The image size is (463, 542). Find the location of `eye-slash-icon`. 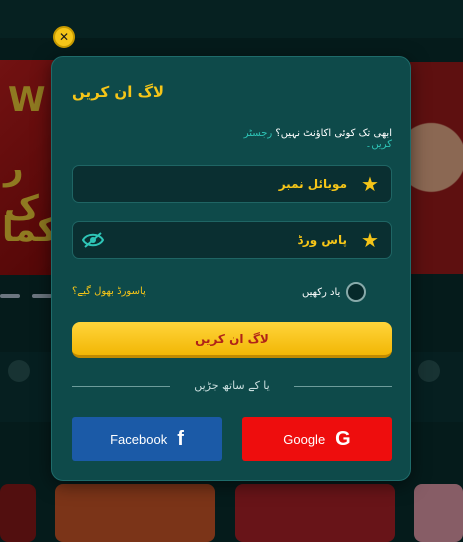

eye-slash-icon is located at coordinates (93, 240).